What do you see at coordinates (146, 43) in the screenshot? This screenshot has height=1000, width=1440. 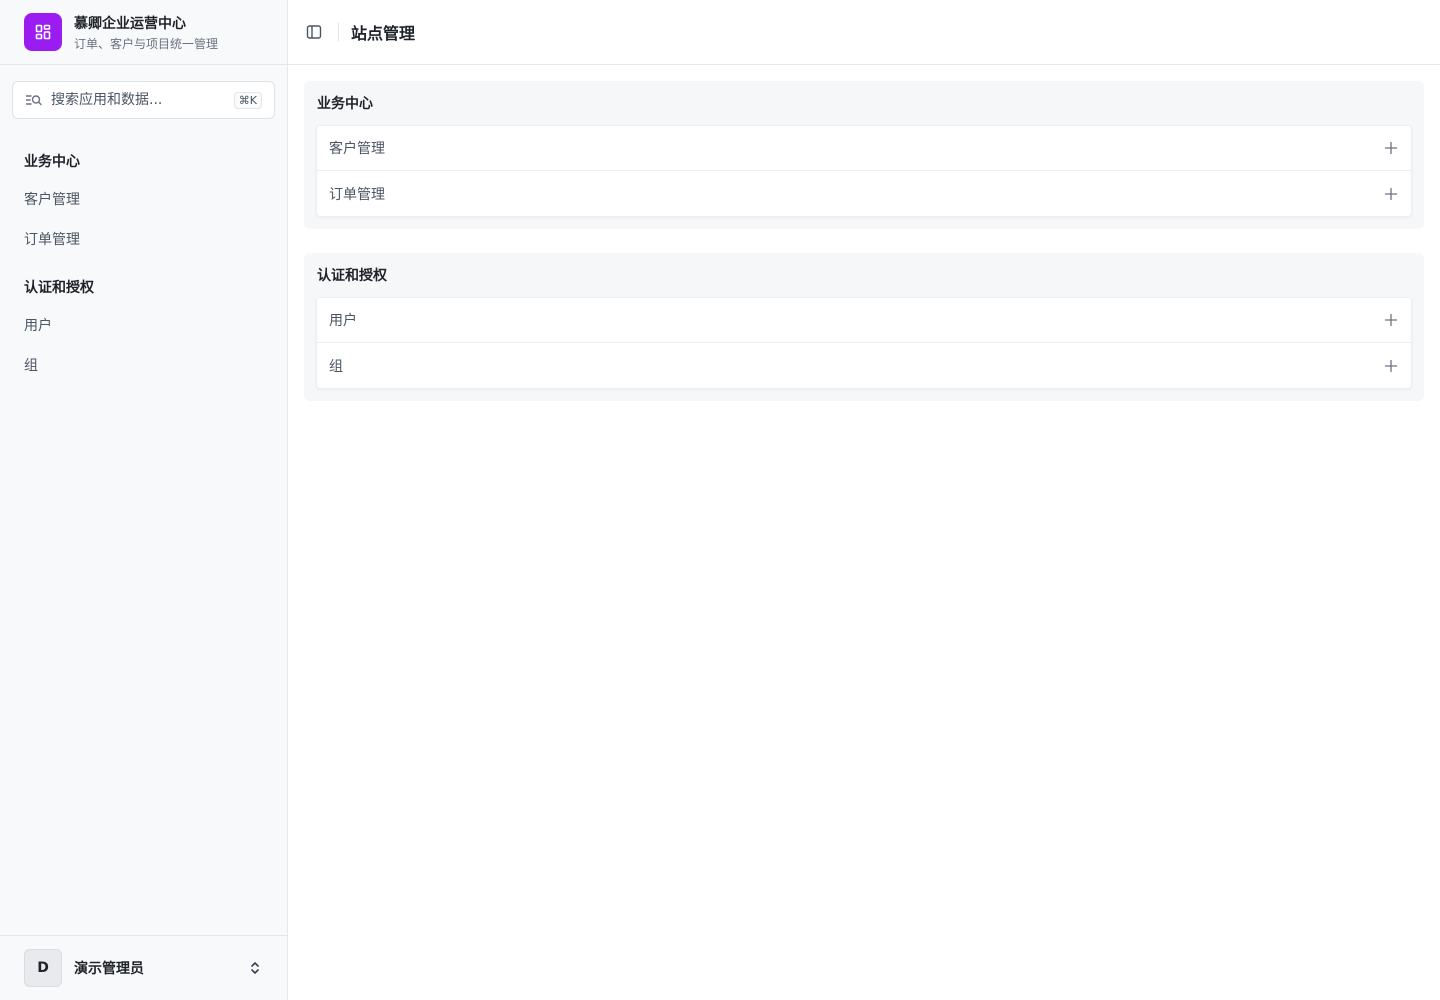 I see `brand-subtitle: 订单、客户与项目统一管理` at bounding box center [146, 43].